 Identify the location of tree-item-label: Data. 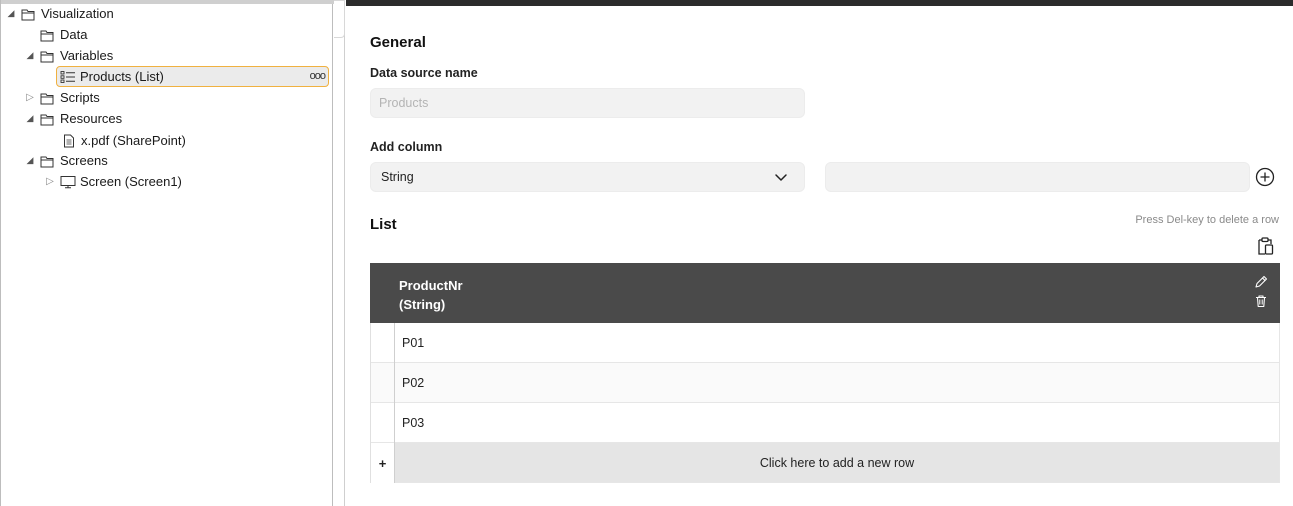
(74, 34).